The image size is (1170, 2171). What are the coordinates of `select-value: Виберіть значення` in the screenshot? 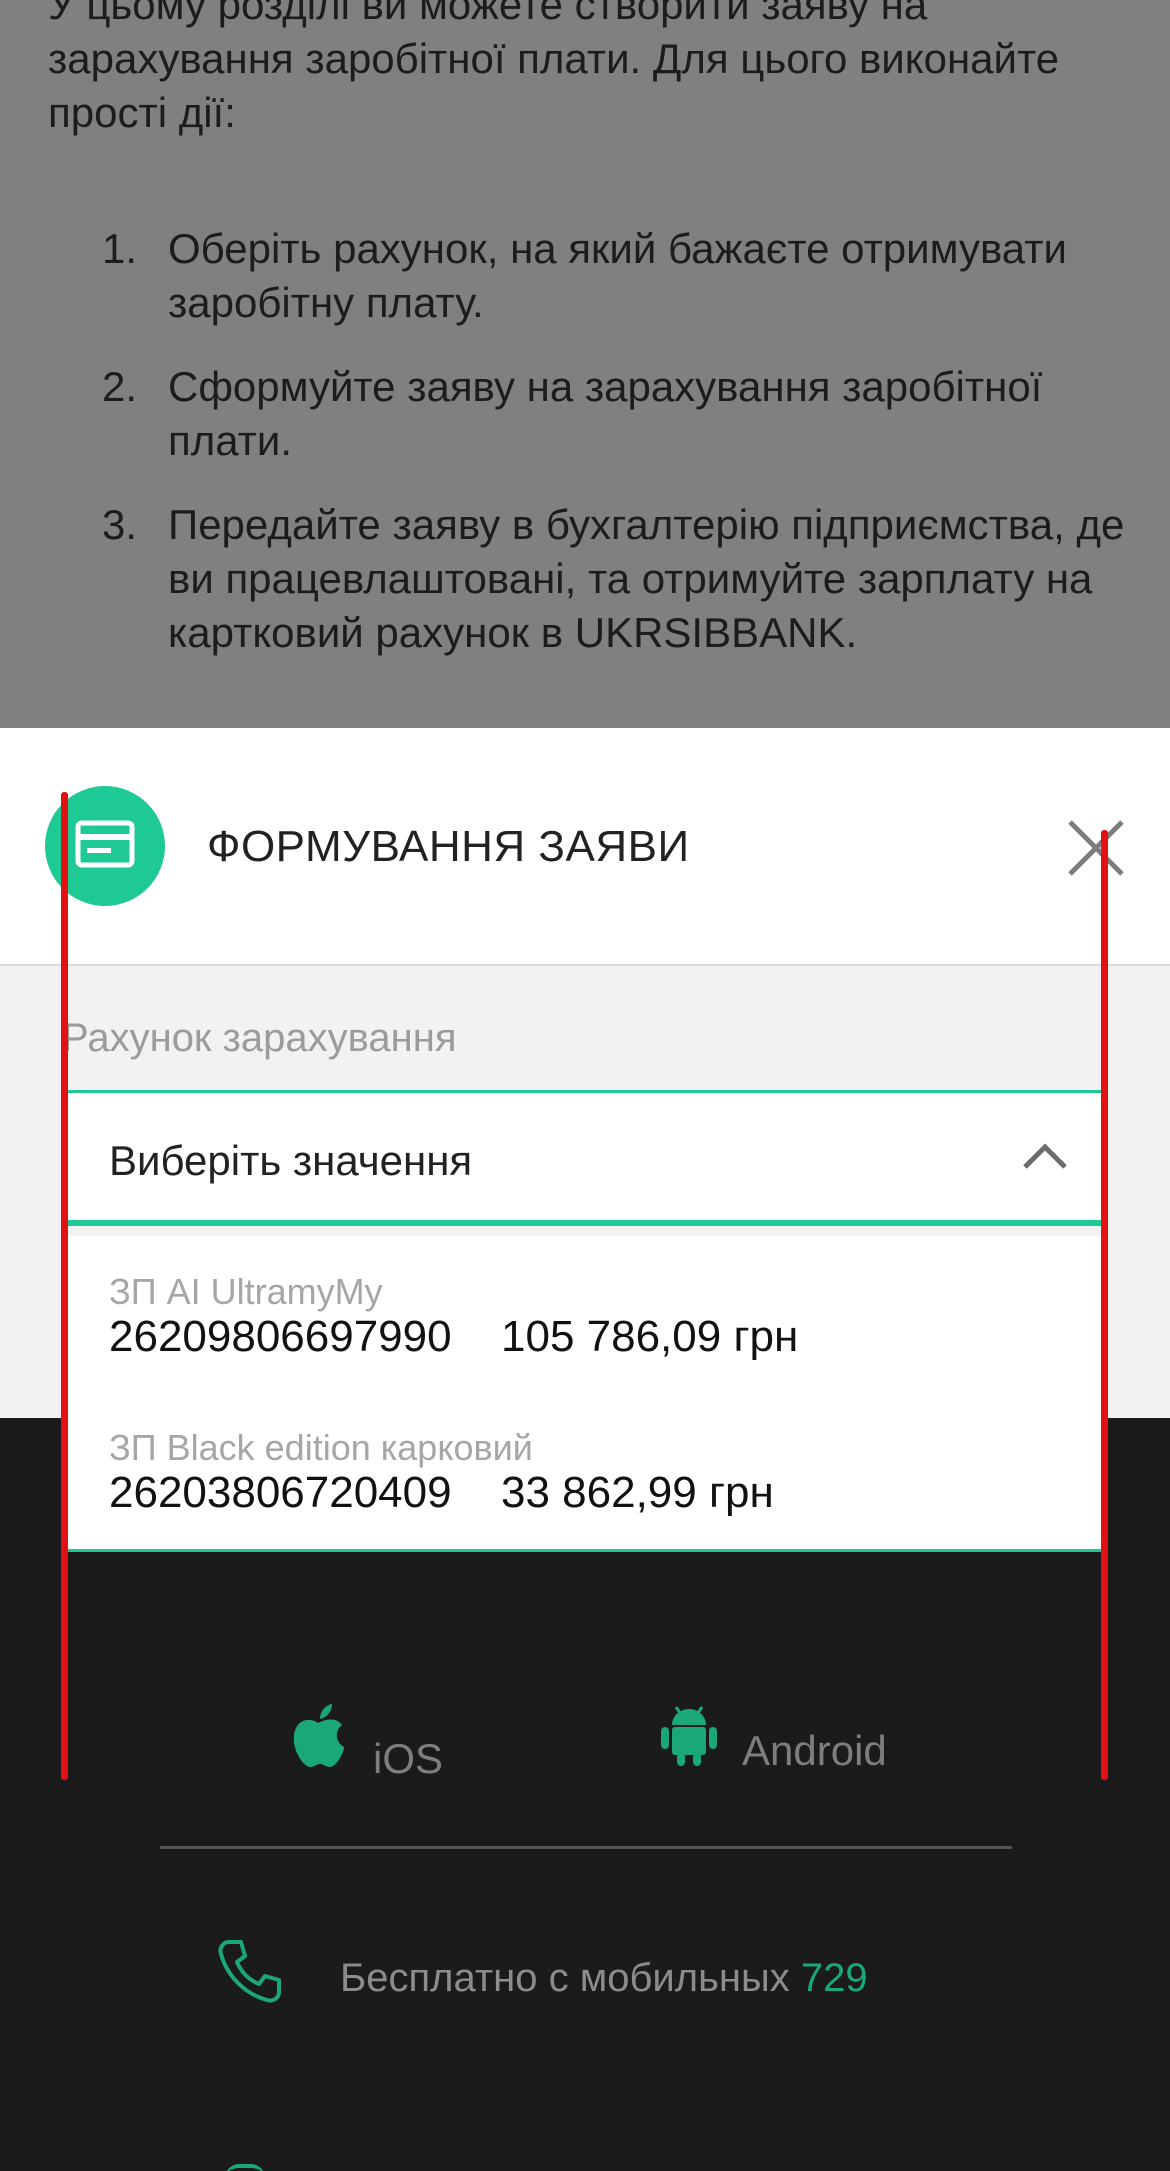 It's located at (291, 1160).